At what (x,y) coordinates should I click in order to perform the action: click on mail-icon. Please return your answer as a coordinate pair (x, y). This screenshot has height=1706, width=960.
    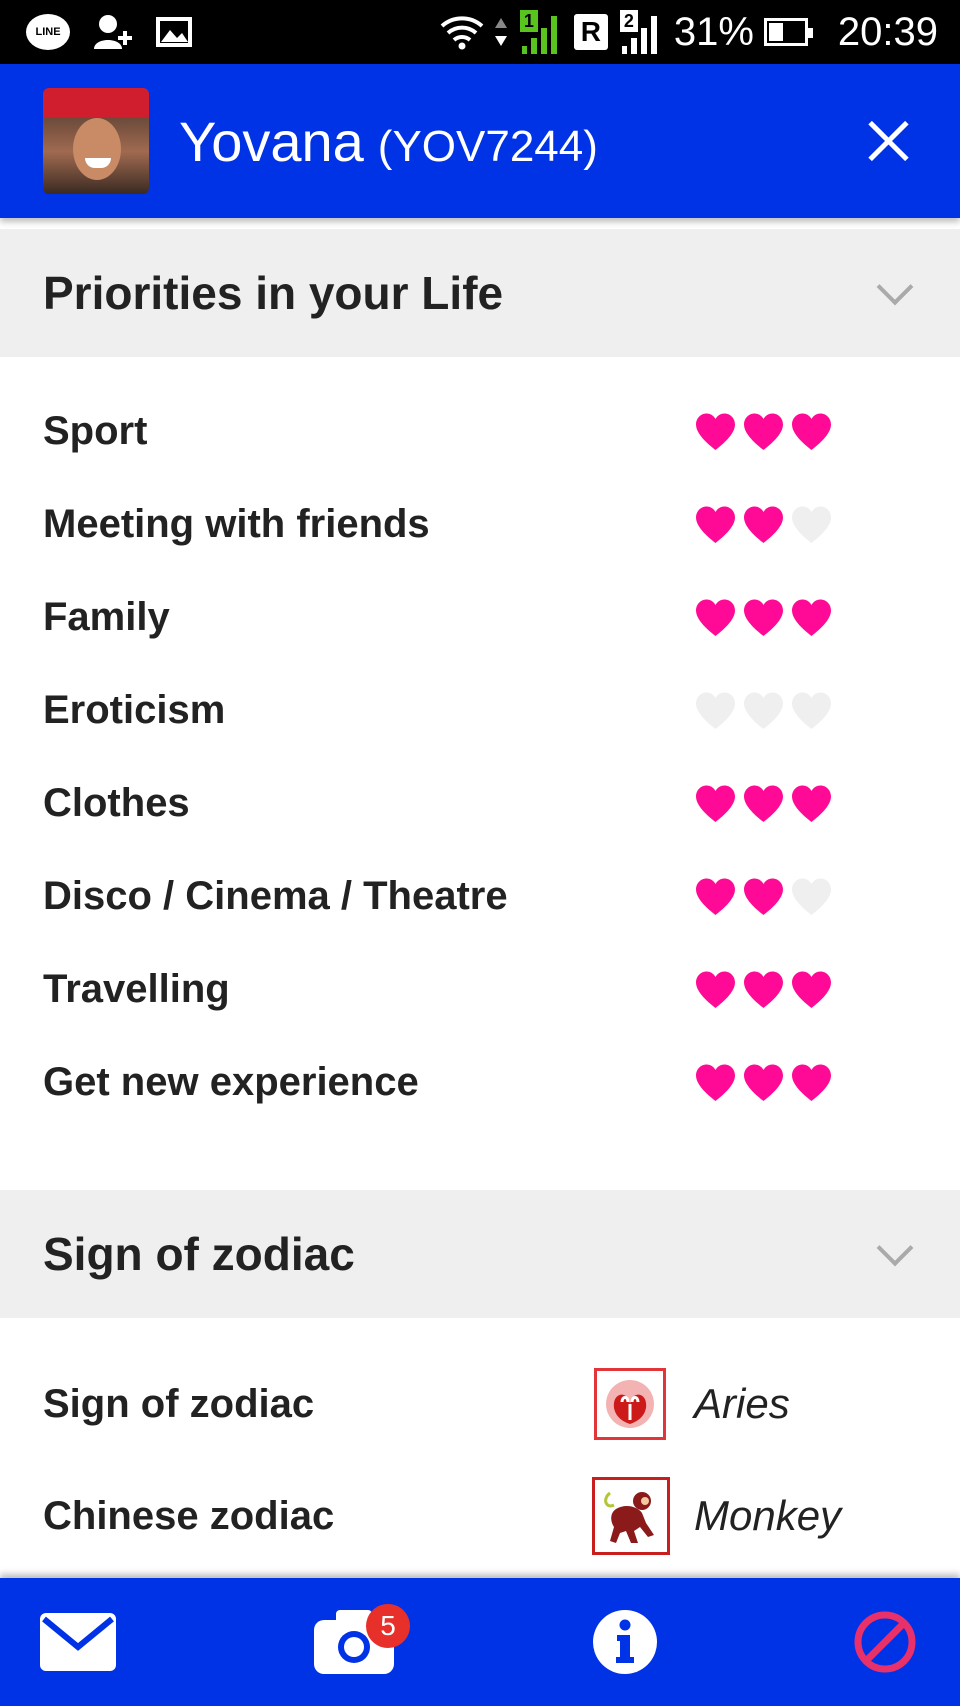
    Looking at the image, I should click on (78, 1642).